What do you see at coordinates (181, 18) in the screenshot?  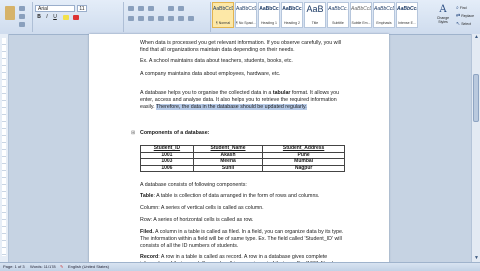 I see `shading-icon` at bounding box center [181, 18].